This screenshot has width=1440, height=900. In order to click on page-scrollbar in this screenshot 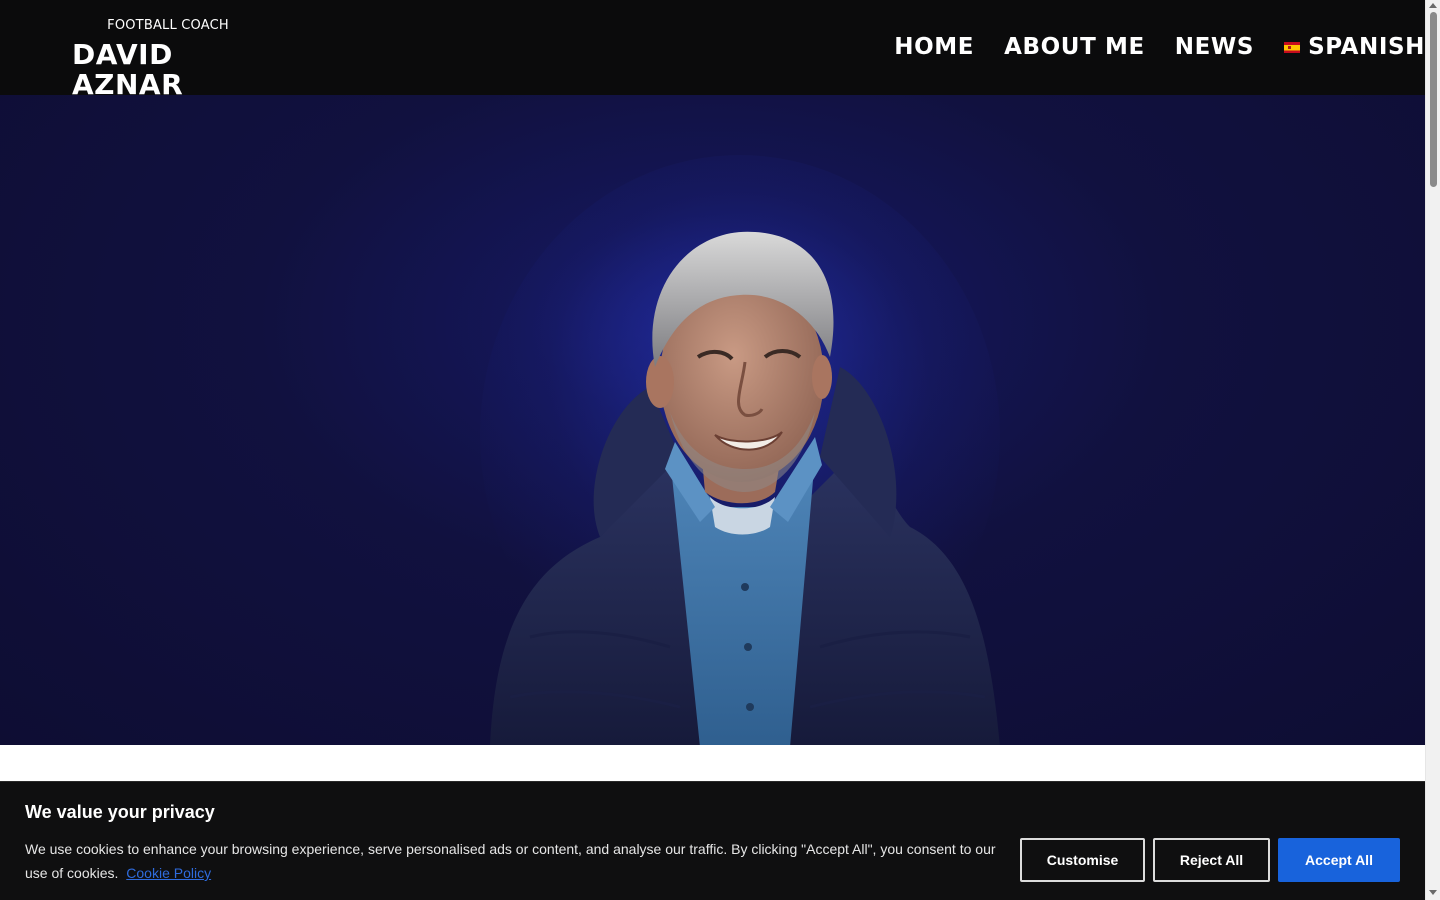, I will do `click(1432, 450)`.